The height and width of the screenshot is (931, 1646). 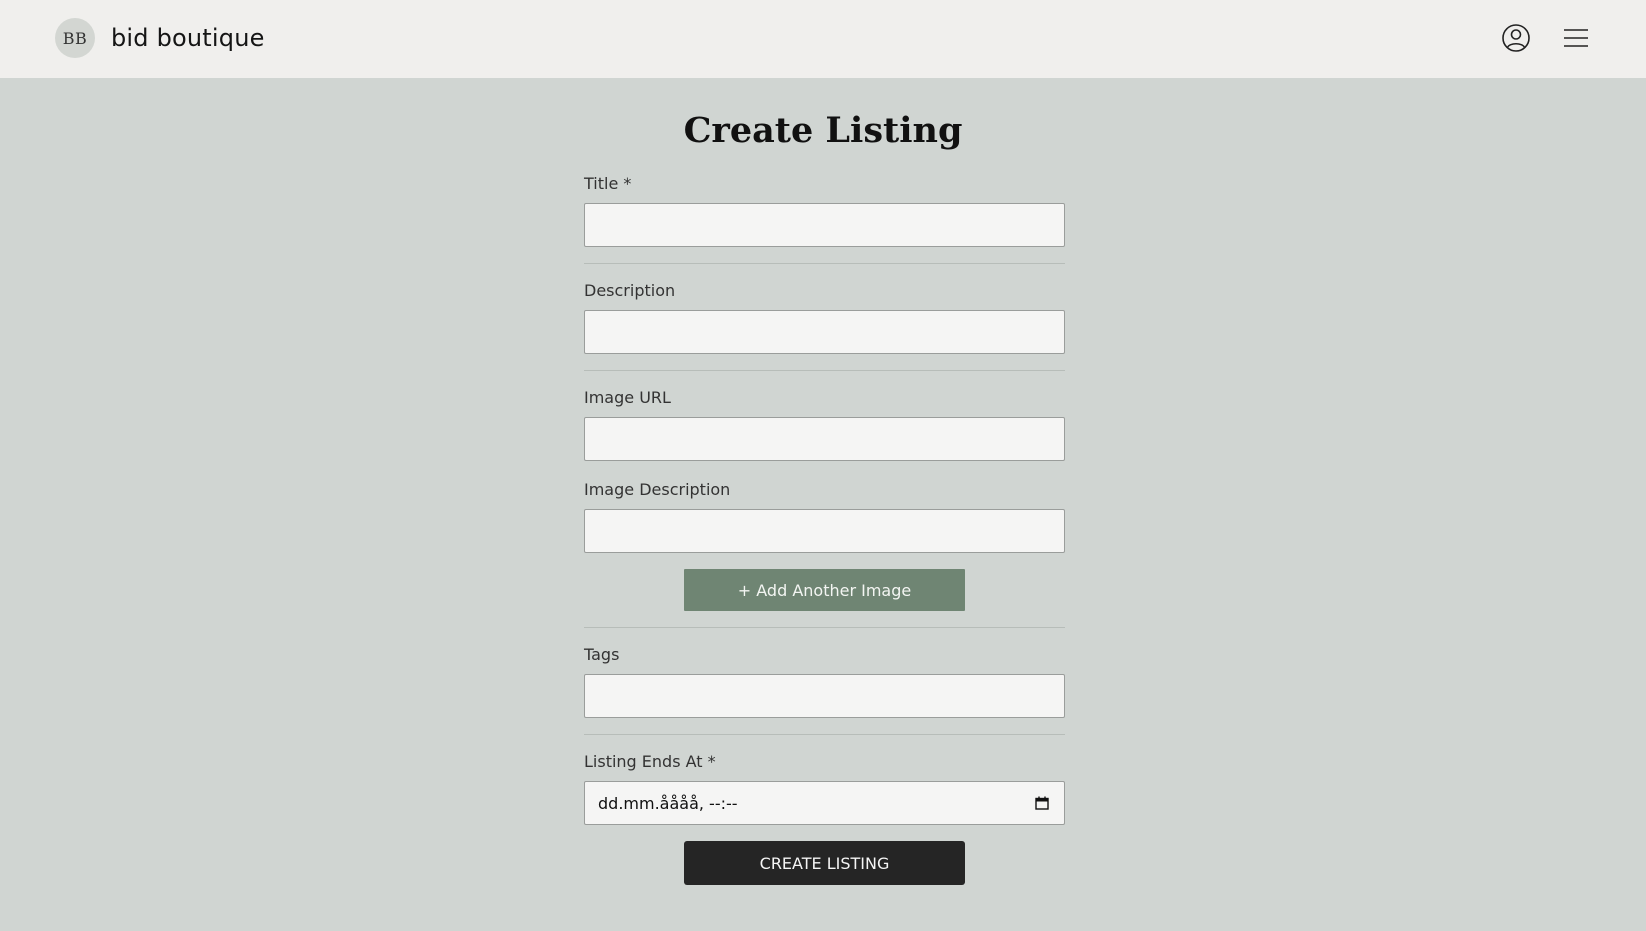 I want to click on hamburger-menu-icon, so click(x=1576, y=38).